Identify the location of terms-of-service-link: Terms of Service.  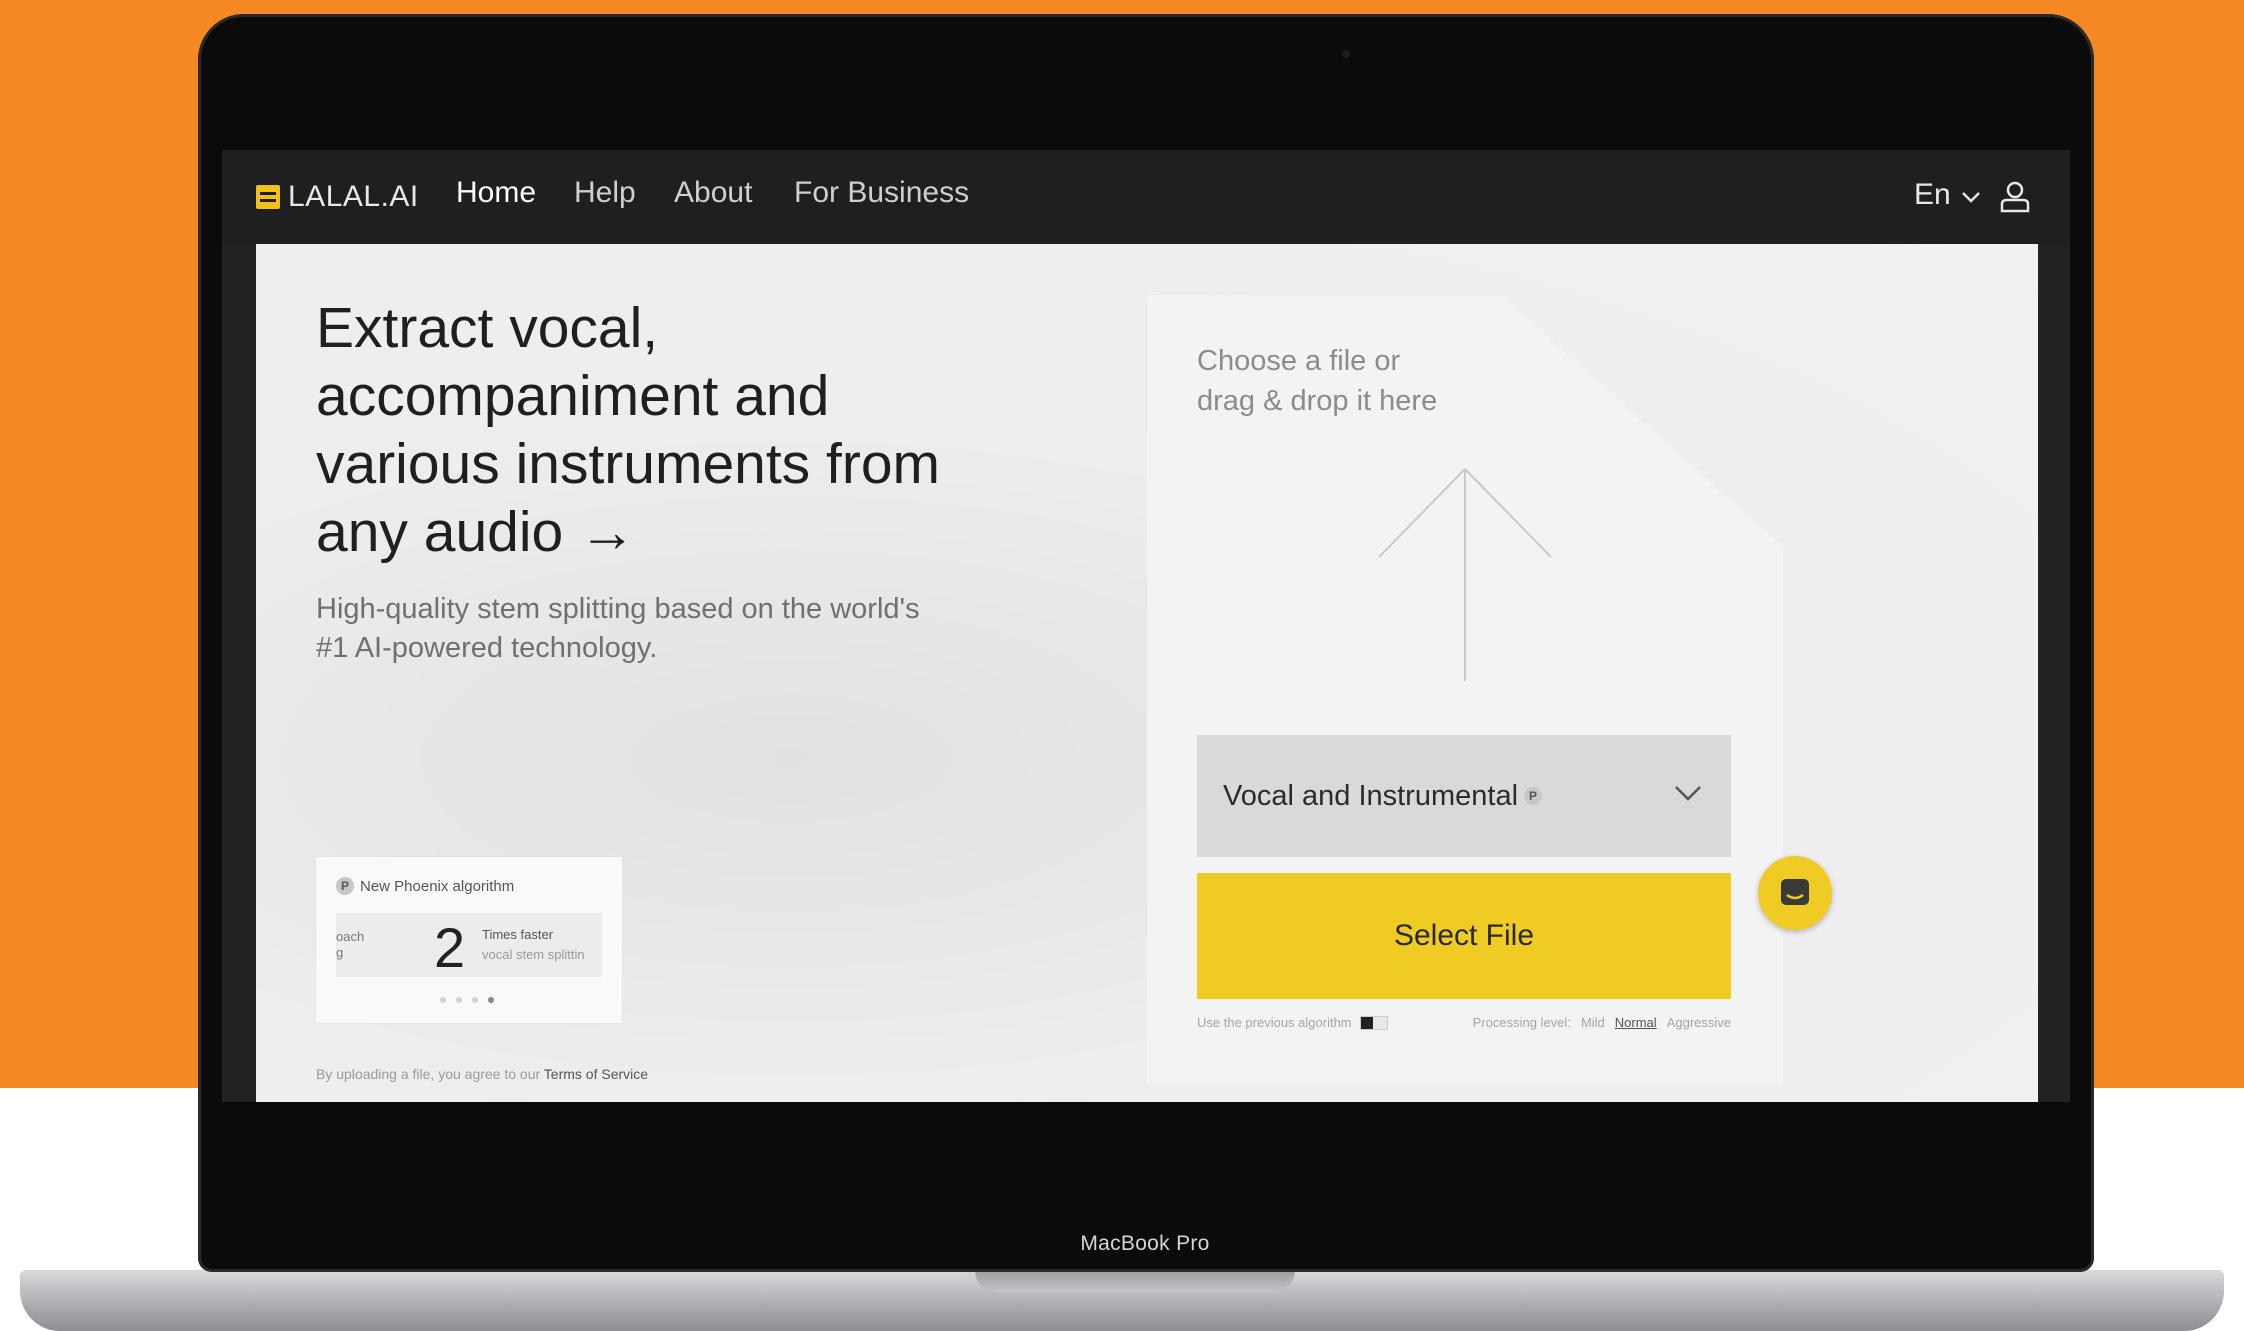
(596, 1074).